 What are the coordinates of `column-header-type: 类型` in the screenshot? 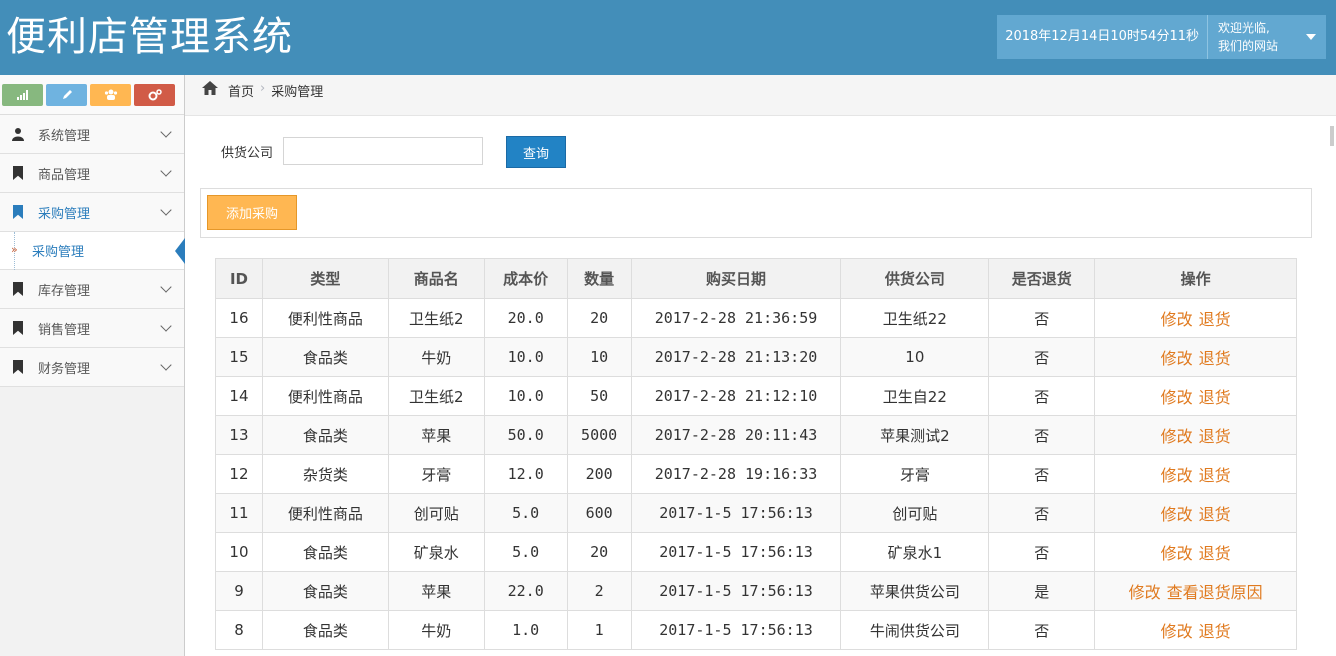 It's located at (325, 278).